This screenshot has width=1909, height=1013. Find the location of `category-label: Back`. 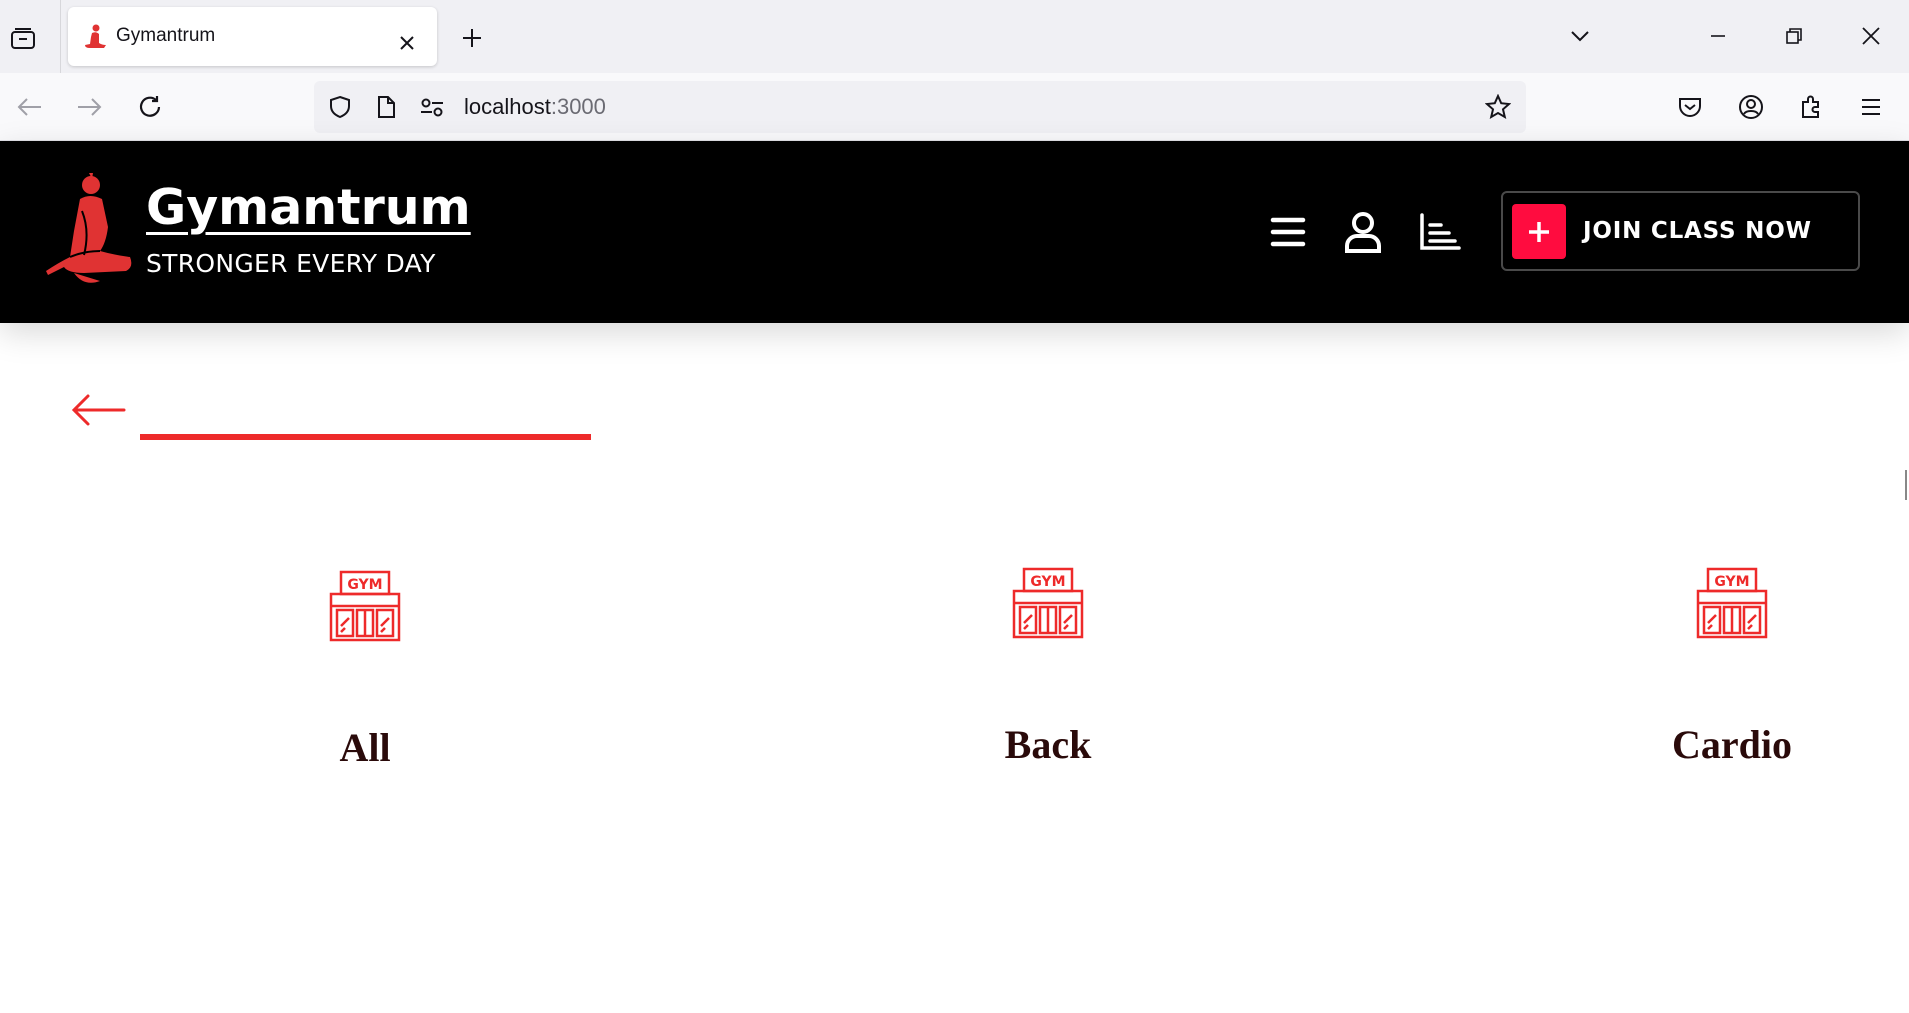

category-label: Back is located at coordinates (1048, 744).